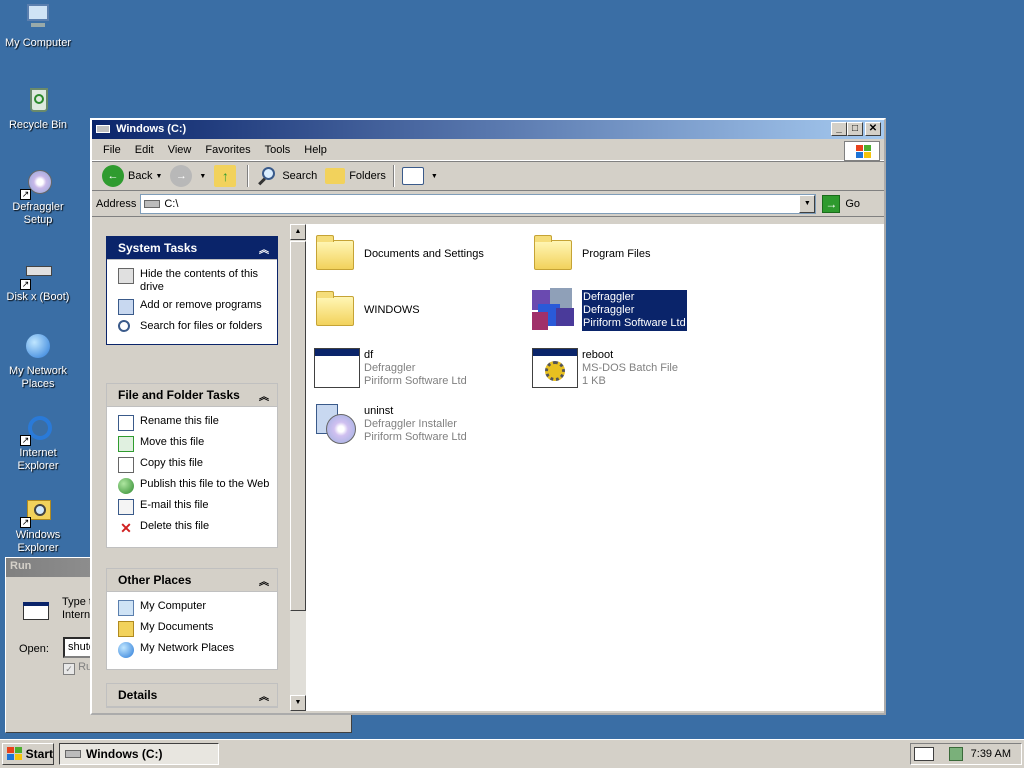  I want to click on run-icon, so click(37, 610).